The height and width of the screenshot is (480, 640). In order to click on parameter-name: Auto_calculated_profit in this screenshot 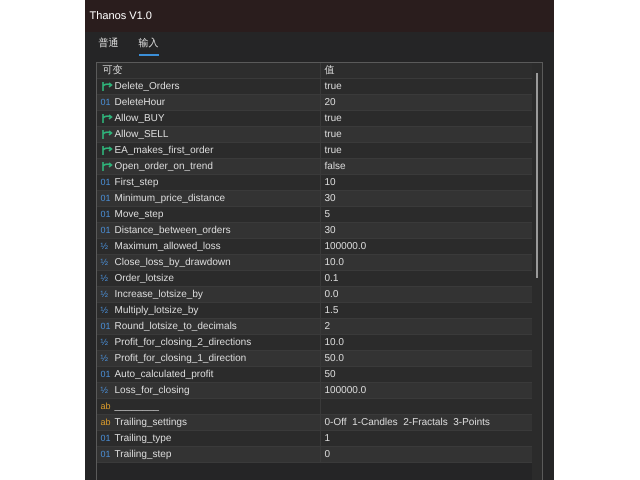, I will do `click(164, 375)`.